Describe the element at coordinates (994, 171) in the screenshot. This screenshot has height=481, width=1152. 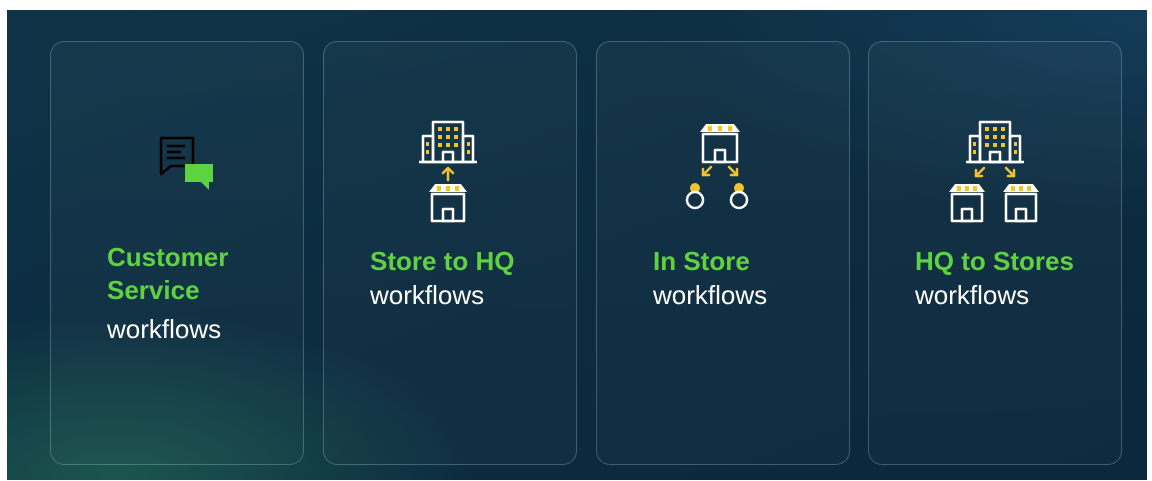
I see `headquarters-to-stores-icon` at that location.